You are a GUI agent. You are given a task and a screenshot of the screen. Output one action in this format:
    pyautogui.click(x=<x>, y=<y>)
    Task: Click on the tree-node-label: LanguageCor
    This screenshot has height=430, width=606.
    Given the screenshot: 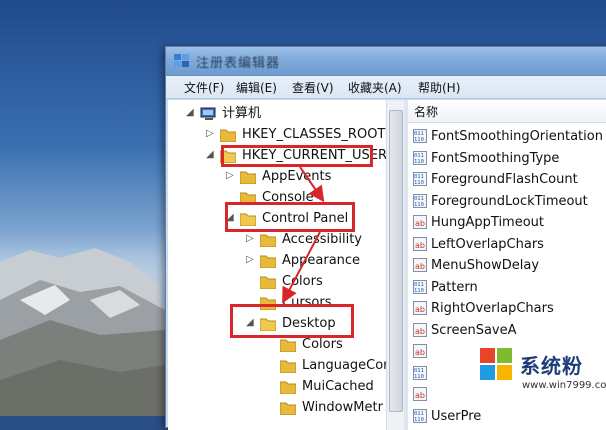 What is the action you would take?
    pyautogui.click(x=344, y=365)
    